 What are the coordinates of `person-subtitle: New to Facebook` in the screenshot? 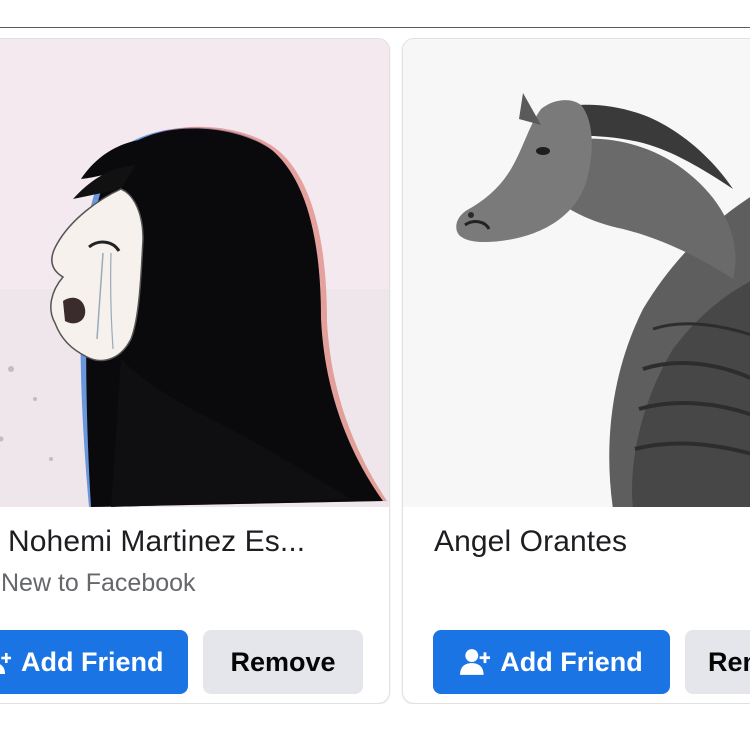 It's located at (98, 583).